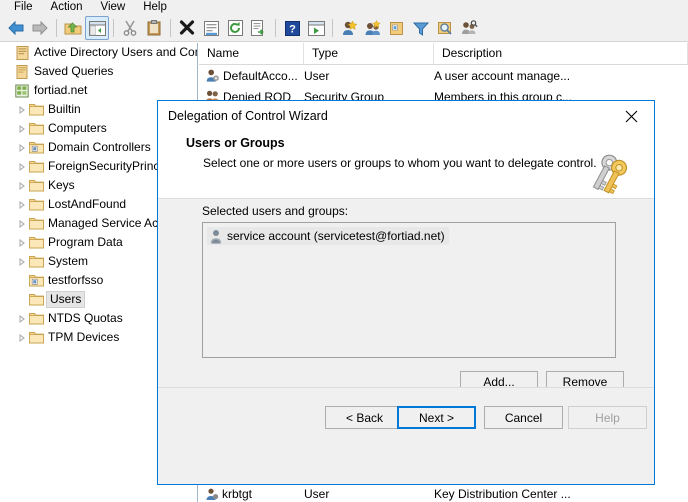 The height and width of the screenshot is (502, 688). I want to click on sidebar-item-label: ForeignSecurityPrincip, so click(108, 166).